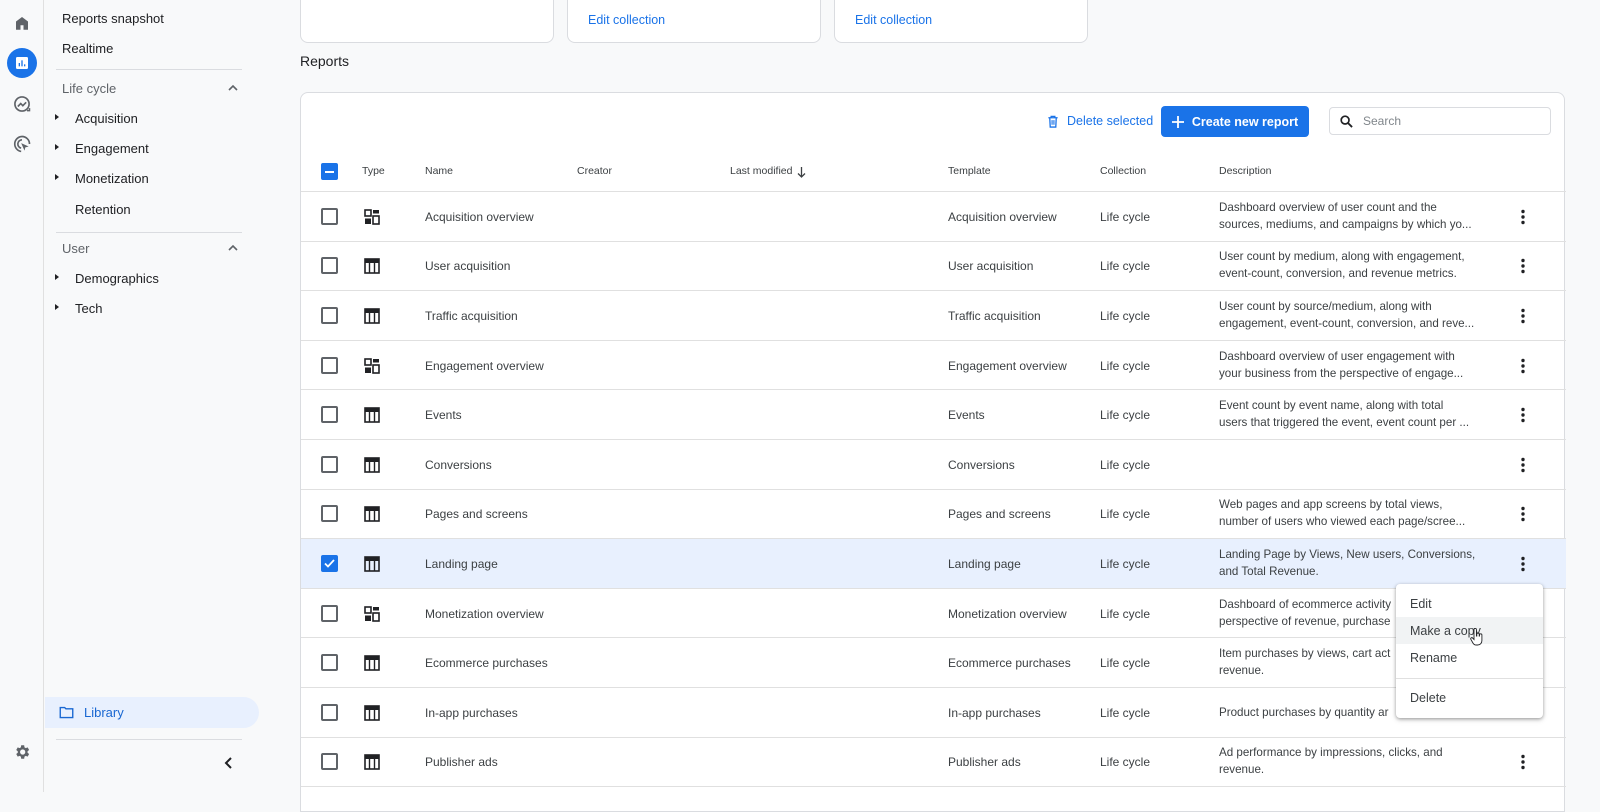  I want to click on report-name: Acquisition overview, so click(479, 217).